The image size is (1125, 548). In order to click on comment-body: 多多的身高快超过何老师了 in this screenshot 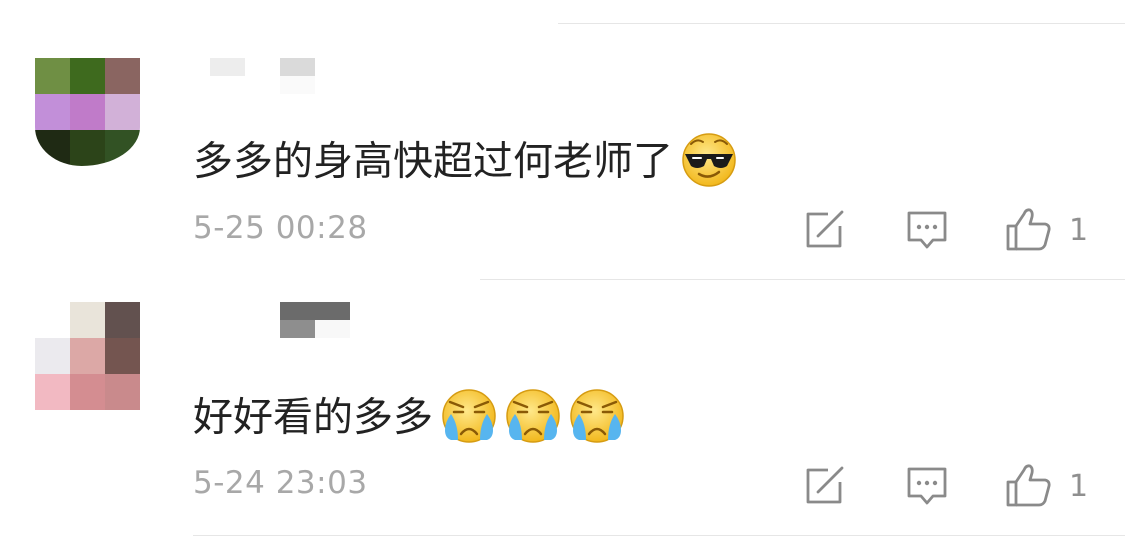, I will do `click(433, 161)`.